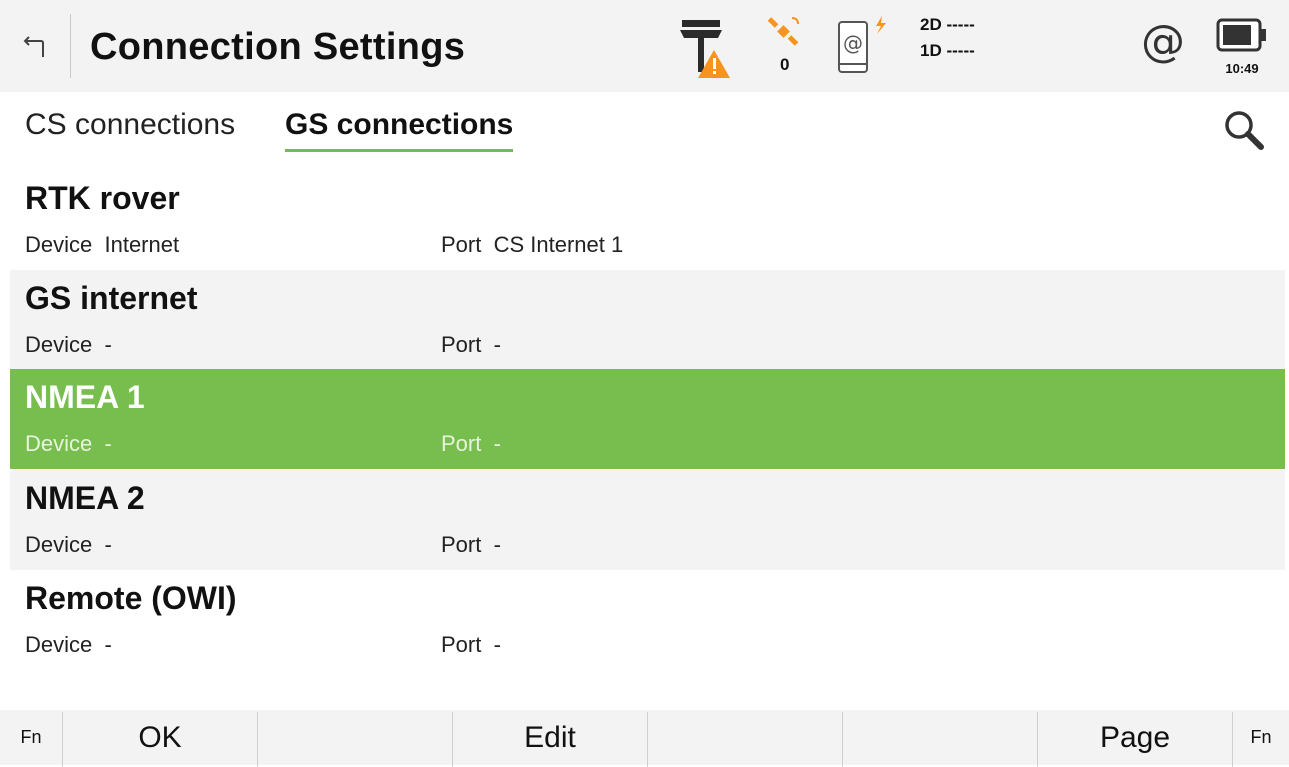  I want to click on quality-2d: 2D -----, so click(947, 24).